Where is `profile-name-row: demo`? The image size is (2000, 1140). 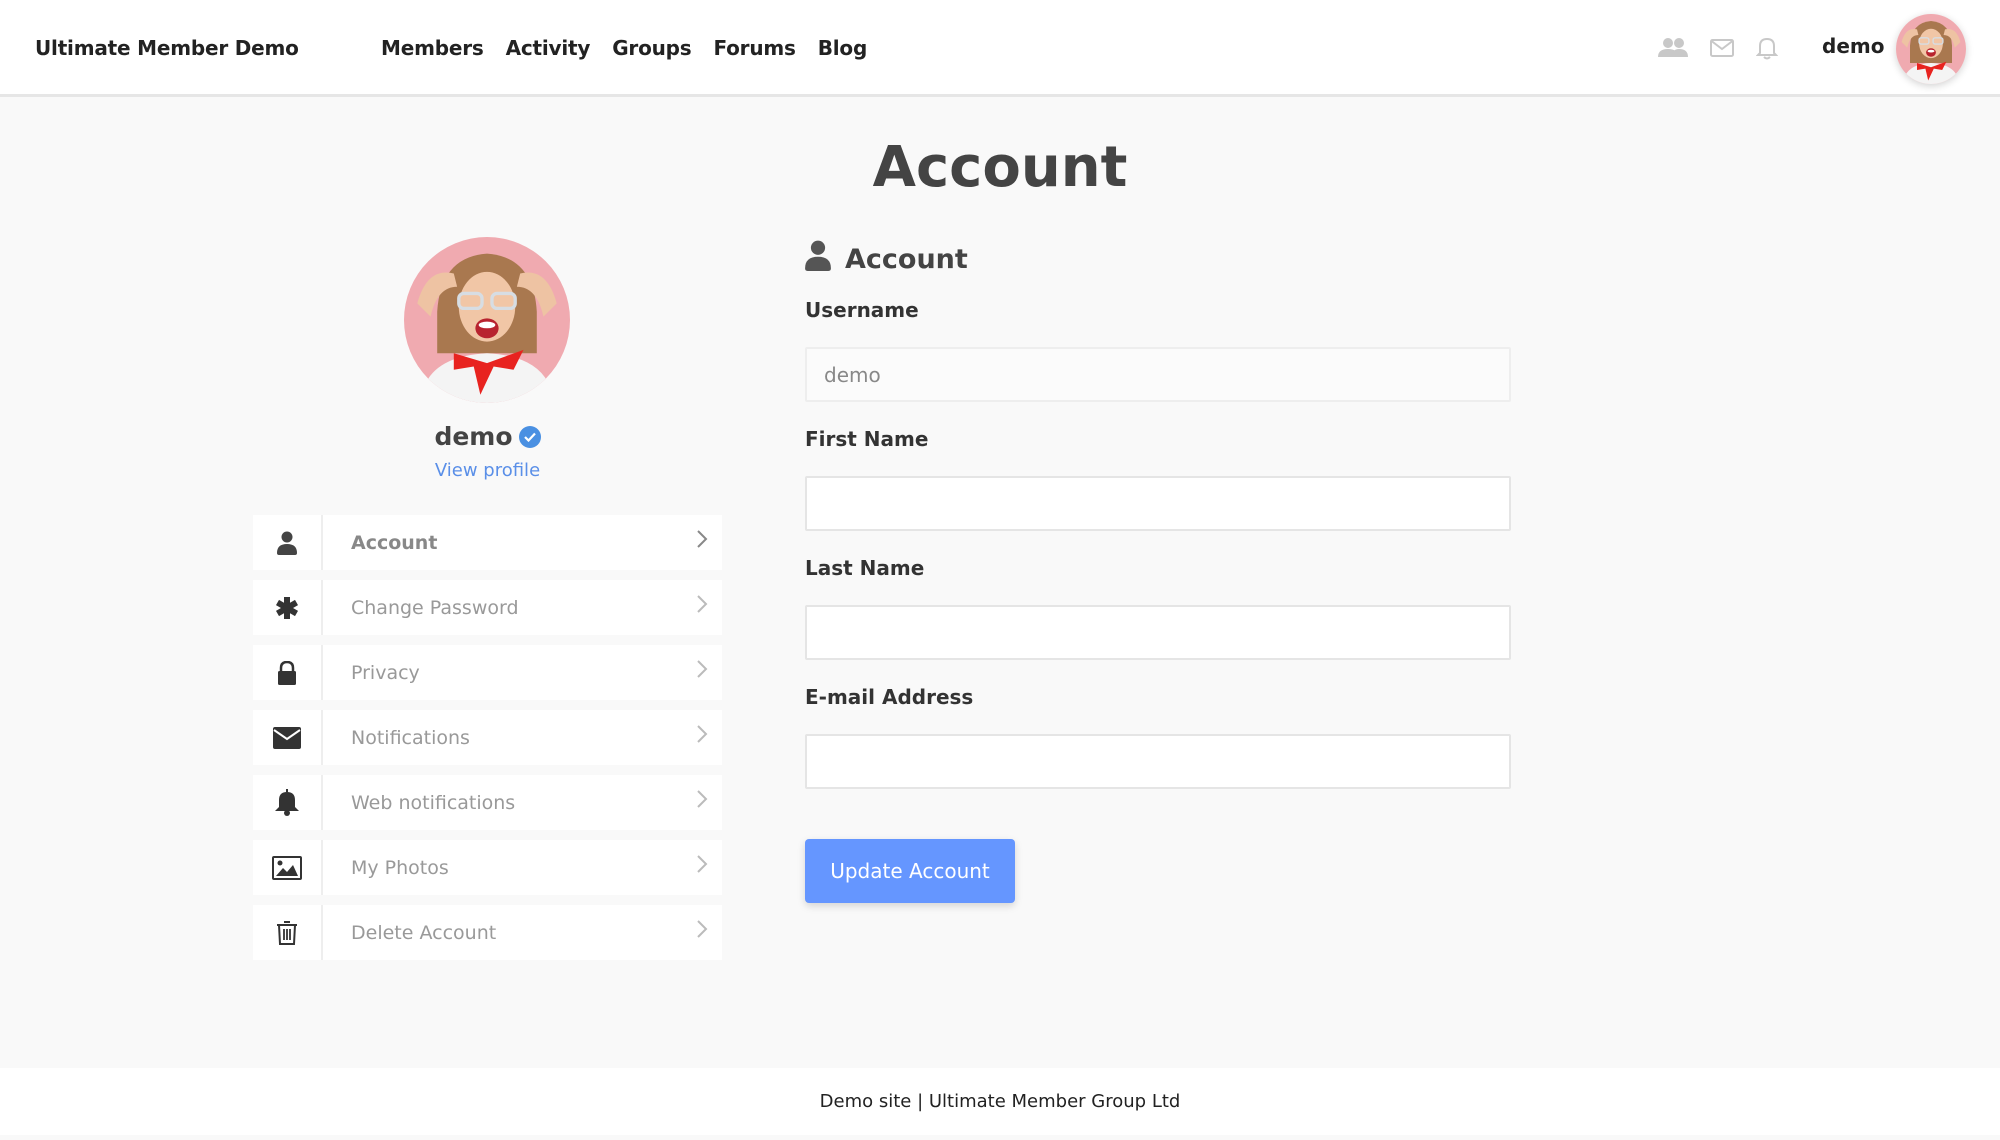
profile-name-row: demo is located at coordinates (487, 436).